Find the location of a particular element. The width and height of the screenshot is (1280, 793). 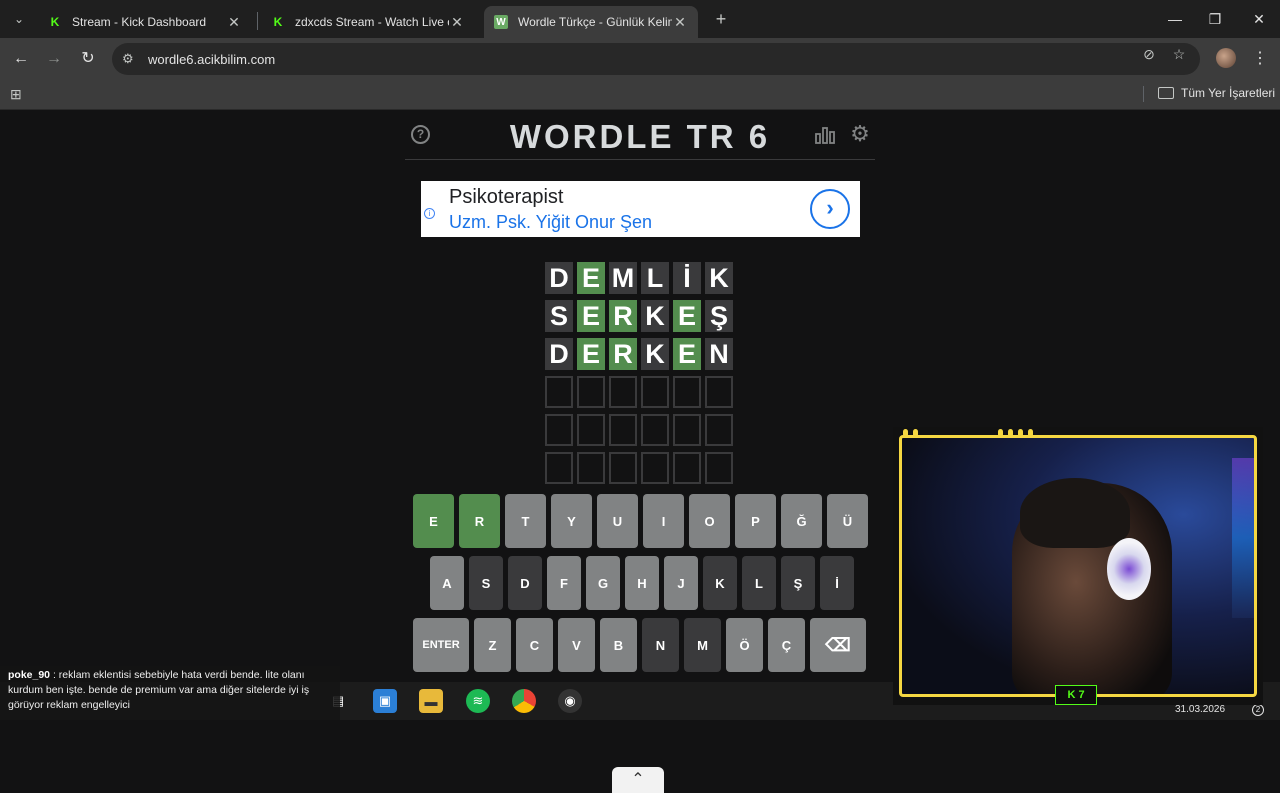

key-r: R is located at coordinates (479, 521).